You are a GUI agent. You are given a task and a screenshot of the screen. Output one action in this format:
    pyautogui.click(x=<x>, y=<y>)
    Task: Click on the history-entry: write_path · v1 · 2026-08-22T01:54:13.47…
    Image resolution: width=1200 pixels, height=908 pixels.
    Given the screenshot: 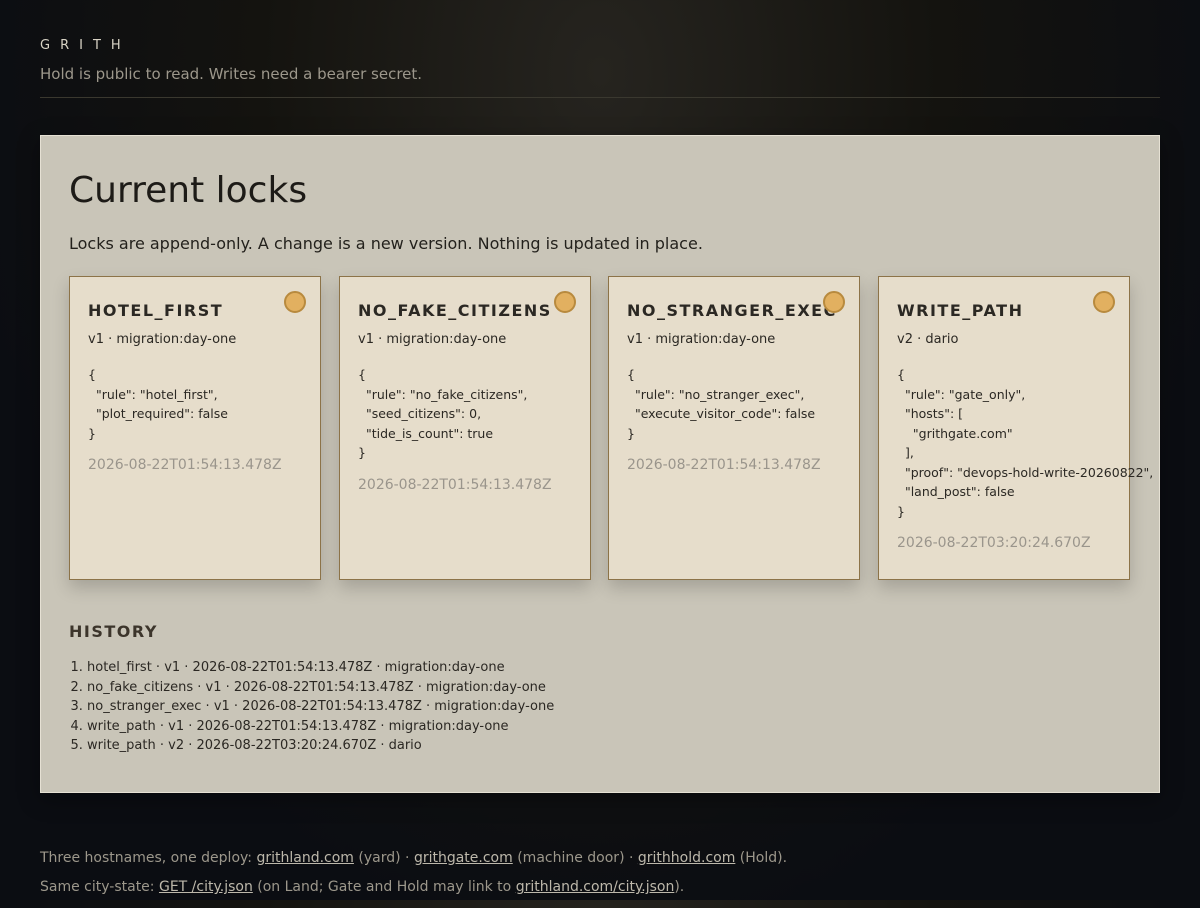 What is the action you would take?
    pyautogui.click(x=320, y=727)
    